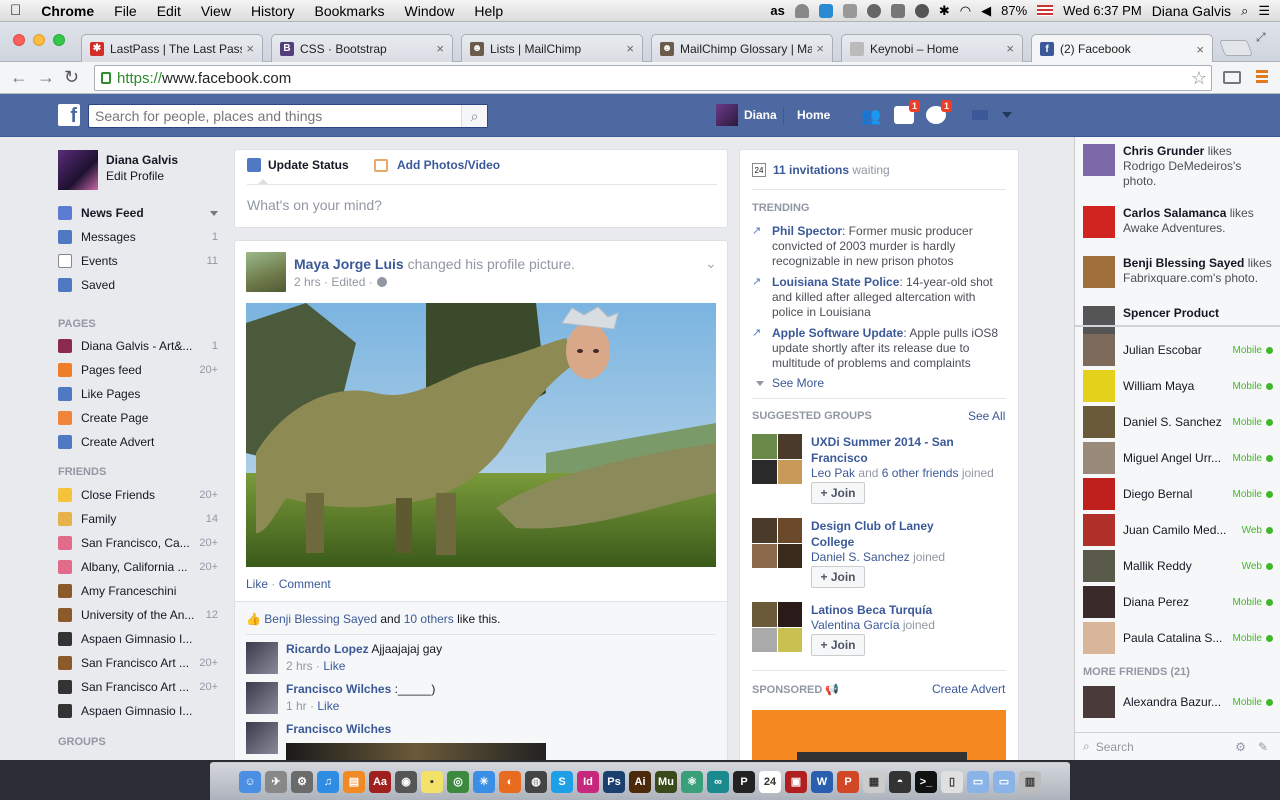 This screenshot has height=800, width=1280. Describe the element at coordinates (760, 115) in the screenshot. I see `profile-link: Diana` at that location.